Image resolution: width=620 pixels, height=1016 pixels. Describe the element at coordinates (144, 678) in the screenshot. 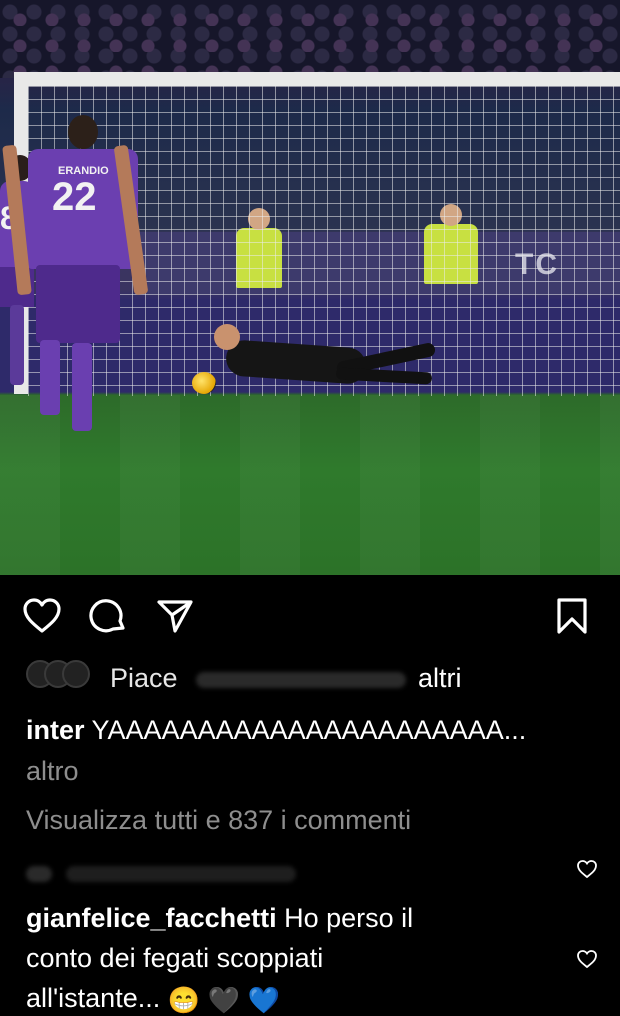

I see `likes-prefix: Piace` at that location.